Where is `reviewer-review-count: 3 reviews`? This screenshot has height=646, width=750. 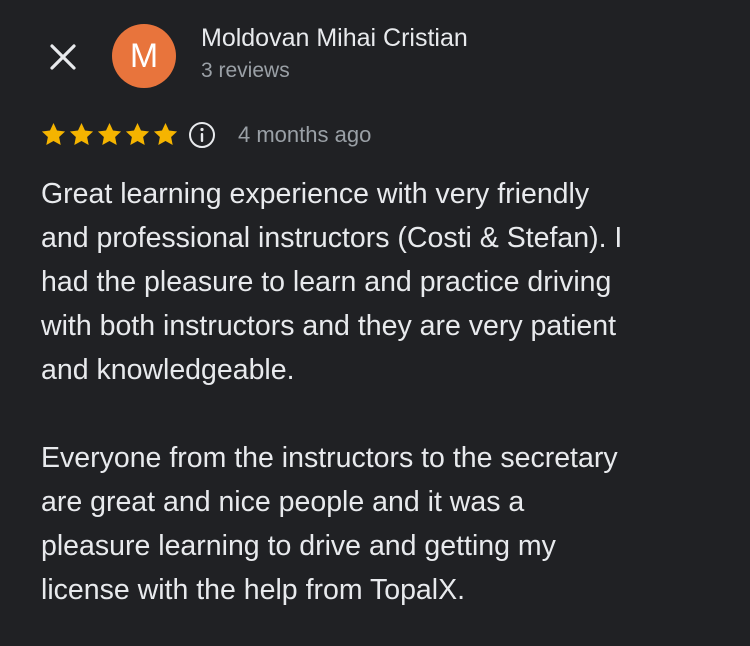
reviewer-review-count: 3 reviews is located at coordinates (245, 71).